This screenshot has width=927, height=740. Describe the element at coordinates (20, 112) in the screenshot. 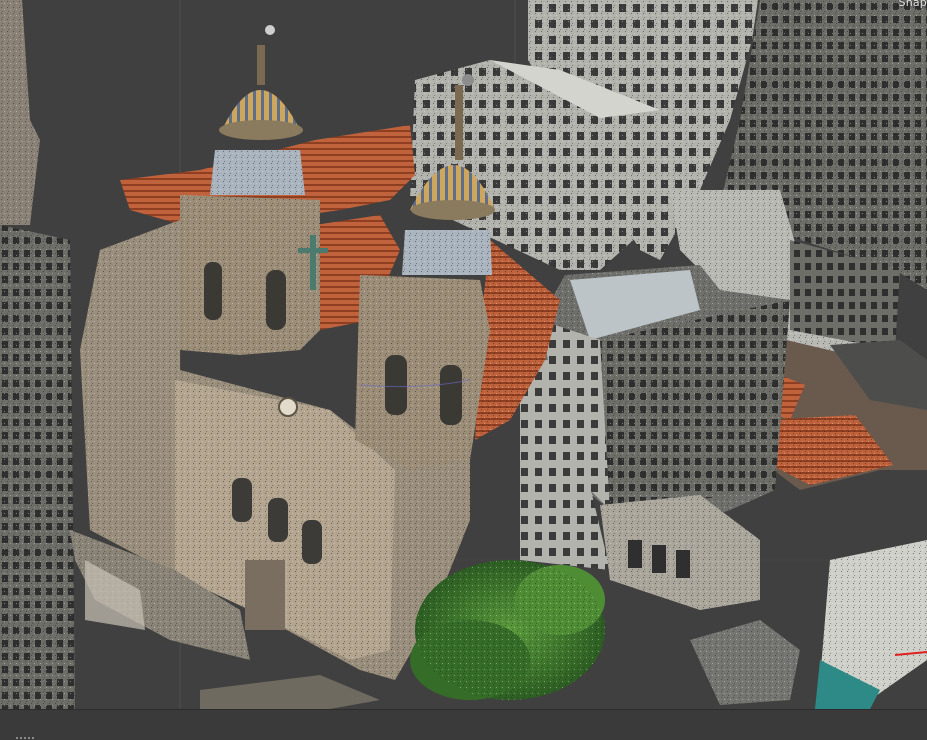

I see `left-spire` at that location.